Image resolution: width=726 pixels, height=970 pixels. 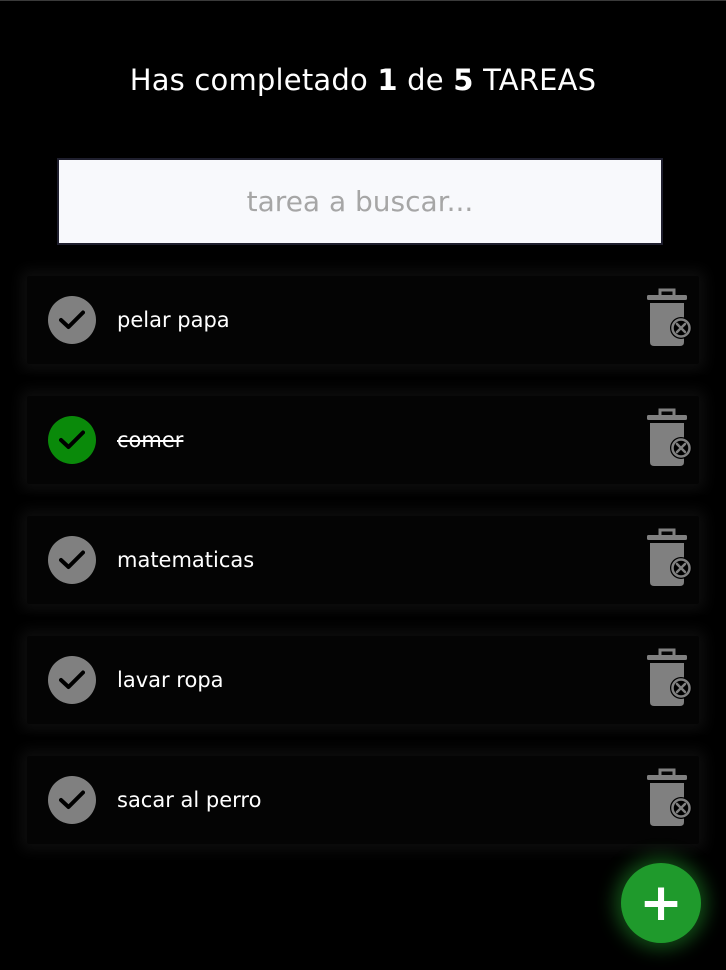 I want to click on add-todo-button: +, so click(x=661, y=903).